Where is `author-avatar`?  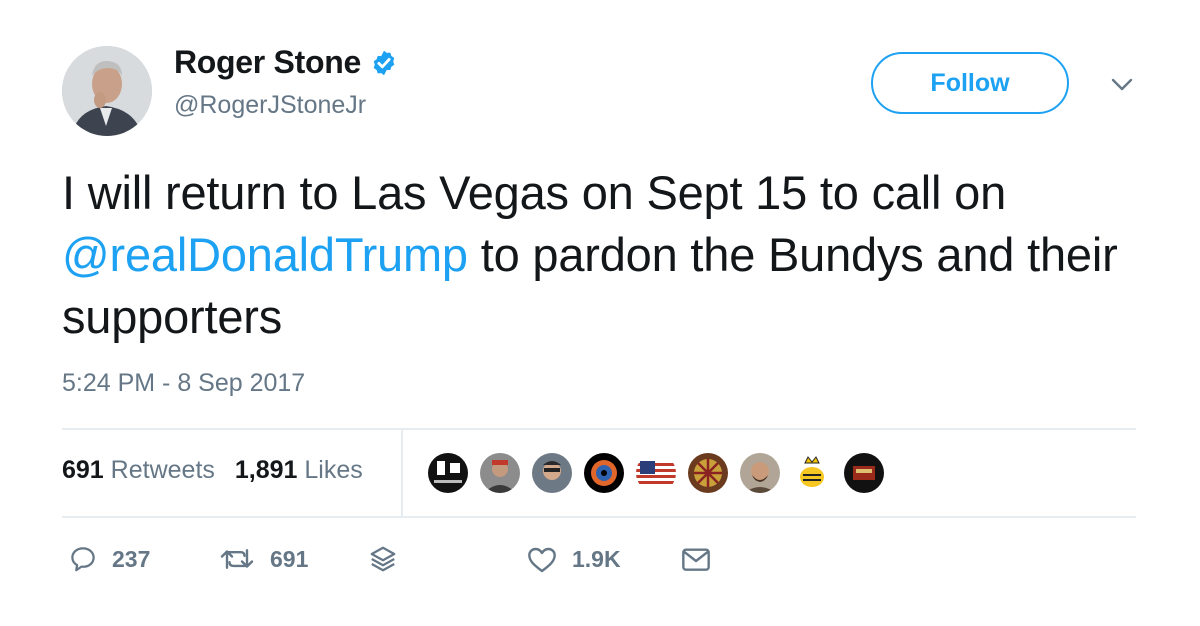 author-avatar is located at coordinates (107, 91).